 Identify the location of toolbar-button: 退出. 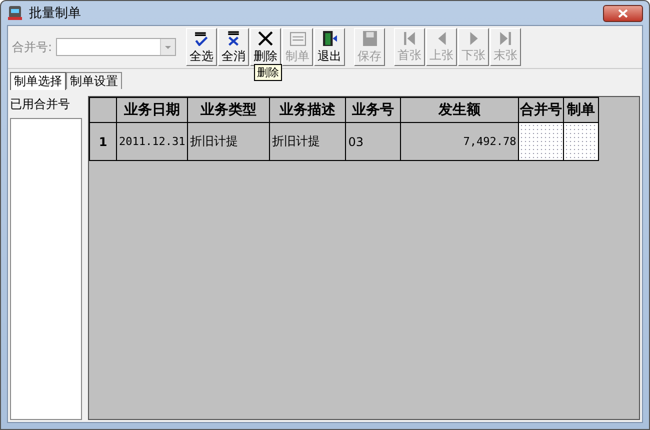
(330, 47).